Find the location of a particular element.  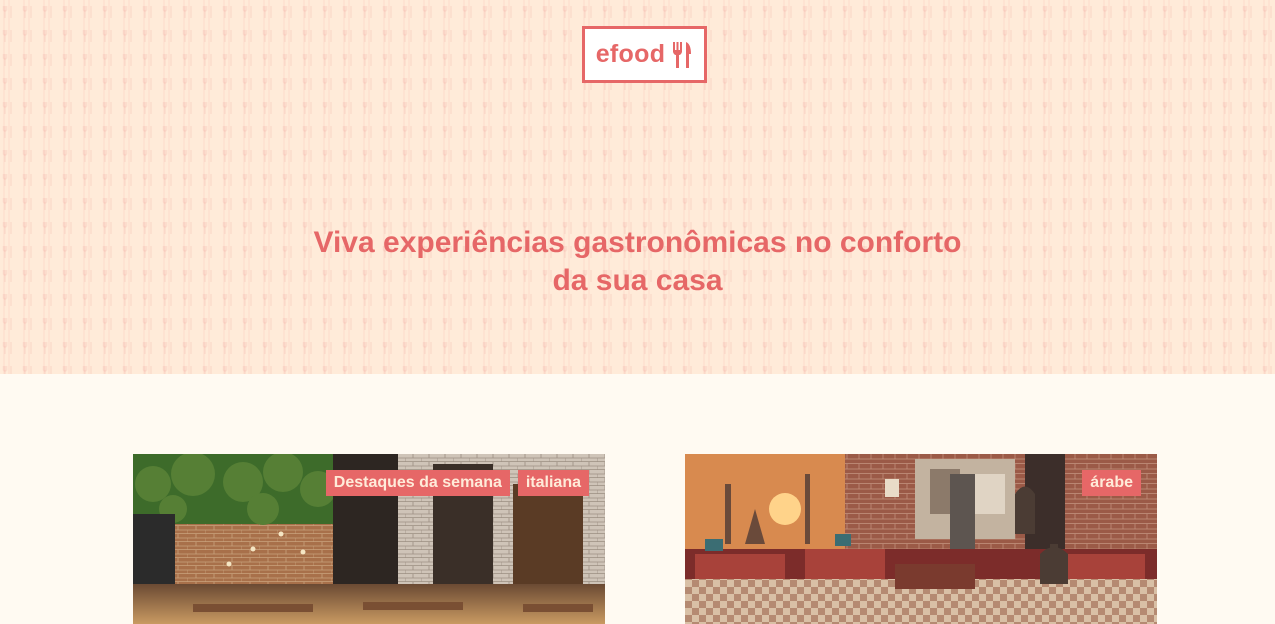

cutlery-icon is located at coordinates (682, 54).